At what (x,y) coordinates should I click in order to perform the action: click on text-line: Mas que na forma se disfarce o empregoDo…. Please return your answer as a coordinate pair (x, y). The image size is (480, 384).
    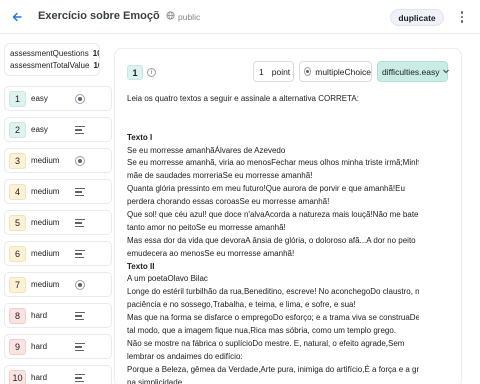
    Looking at the image, I should click on (273, 318).